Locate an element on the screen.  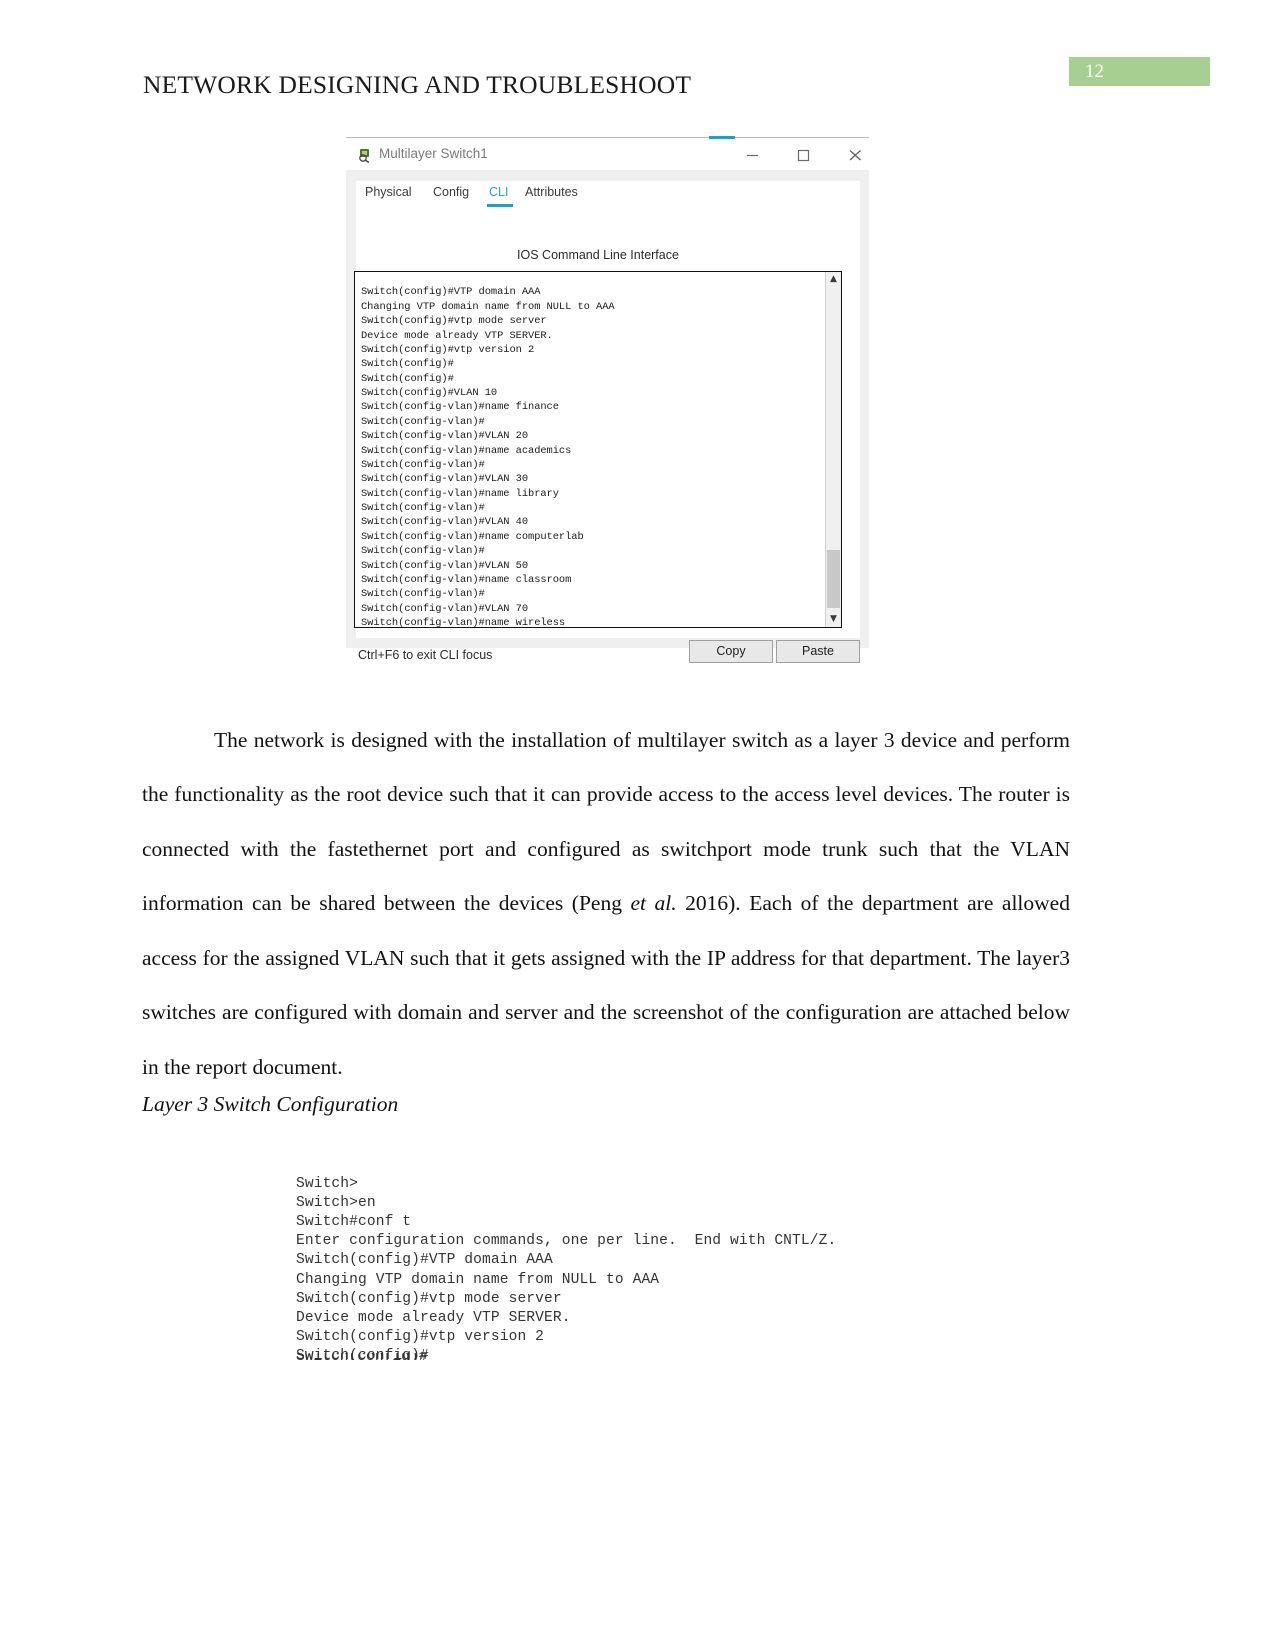
chevron-down-icon: ▼ is located at coordinates (833, 619).